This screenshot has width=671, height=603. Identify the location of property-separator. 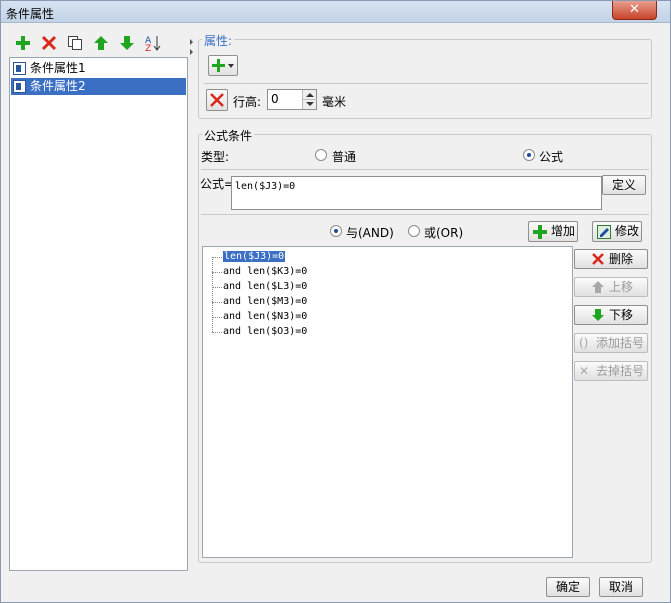
(426, 83).